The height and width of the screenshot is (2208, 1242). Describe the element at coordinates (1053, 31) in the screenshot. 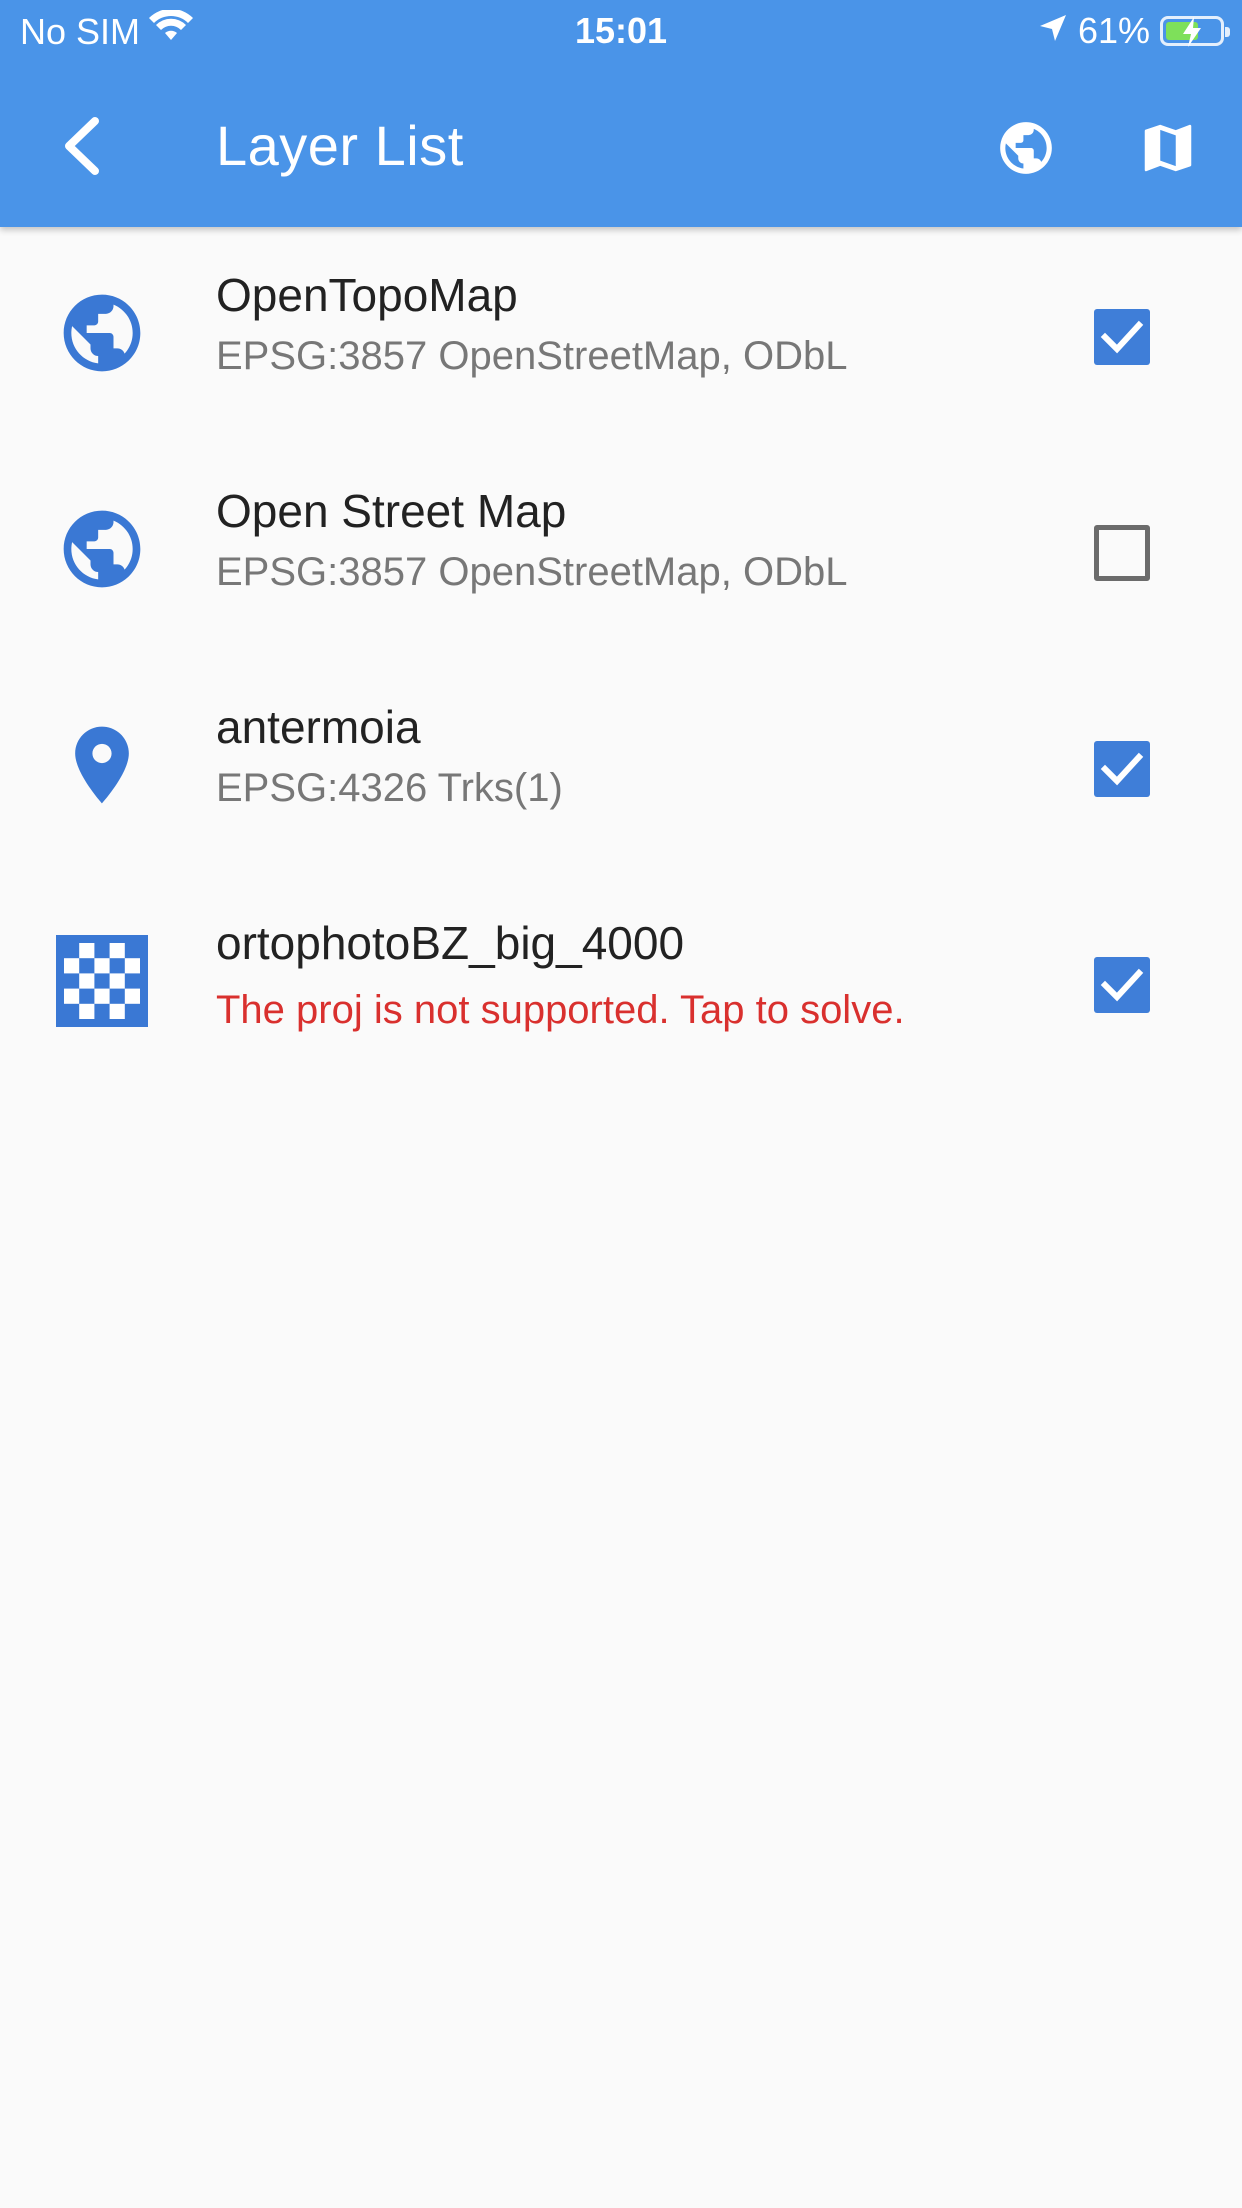

I see `location-arrow-icon` at that location.